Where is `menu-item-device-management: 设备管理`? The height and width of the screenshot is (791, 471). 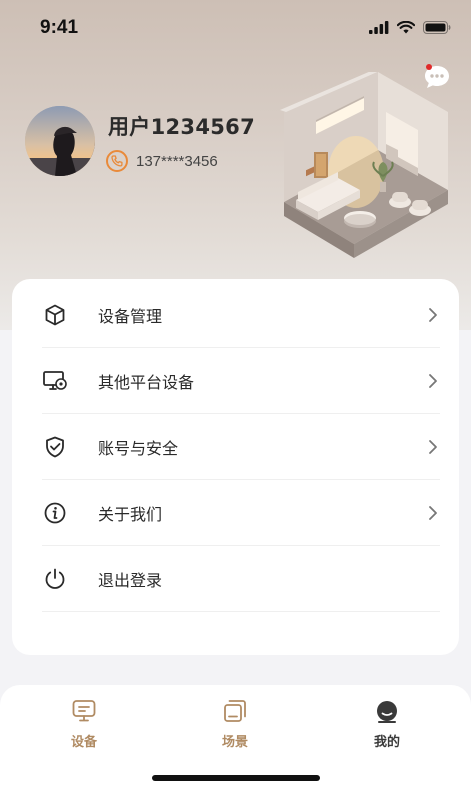
menu-item-device-management: 设备管理 is located at coordinates (241, 315).